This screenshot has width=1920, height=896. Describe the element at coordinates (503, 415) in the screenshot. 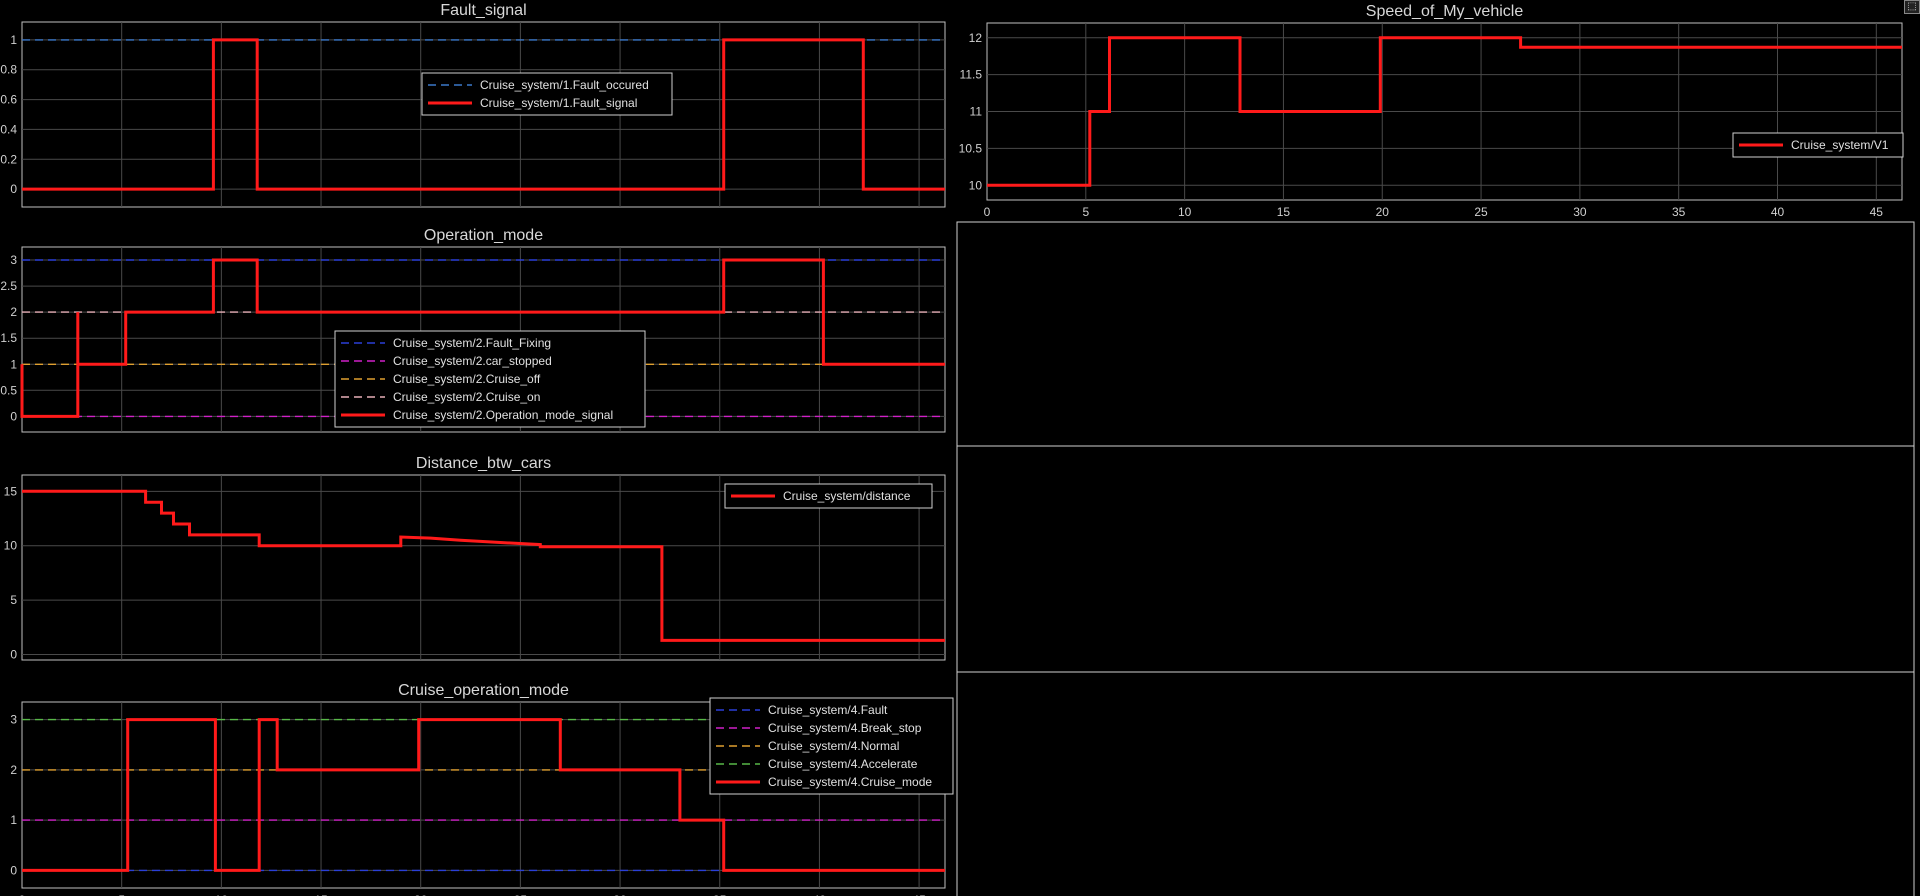

I see `opmode-legend-label: Cruise_system/2.Operation_mode_signal` at that location.